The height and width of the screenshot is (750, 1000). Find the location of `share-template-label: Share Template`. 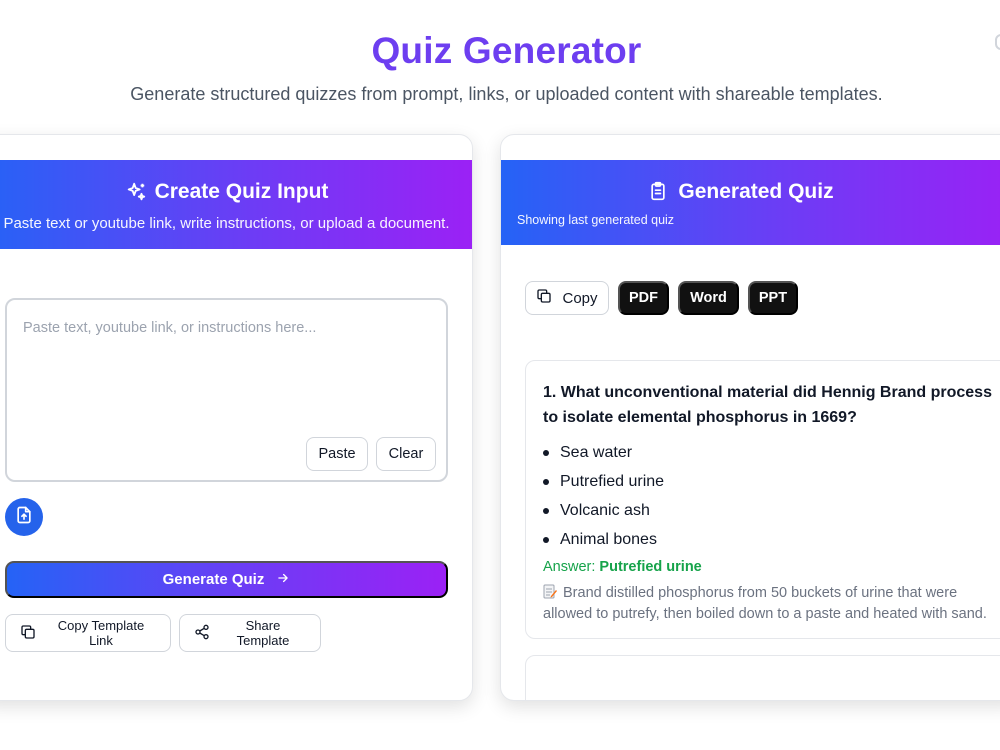

share-template-label: Share Template is located at coordinates (263, 633).